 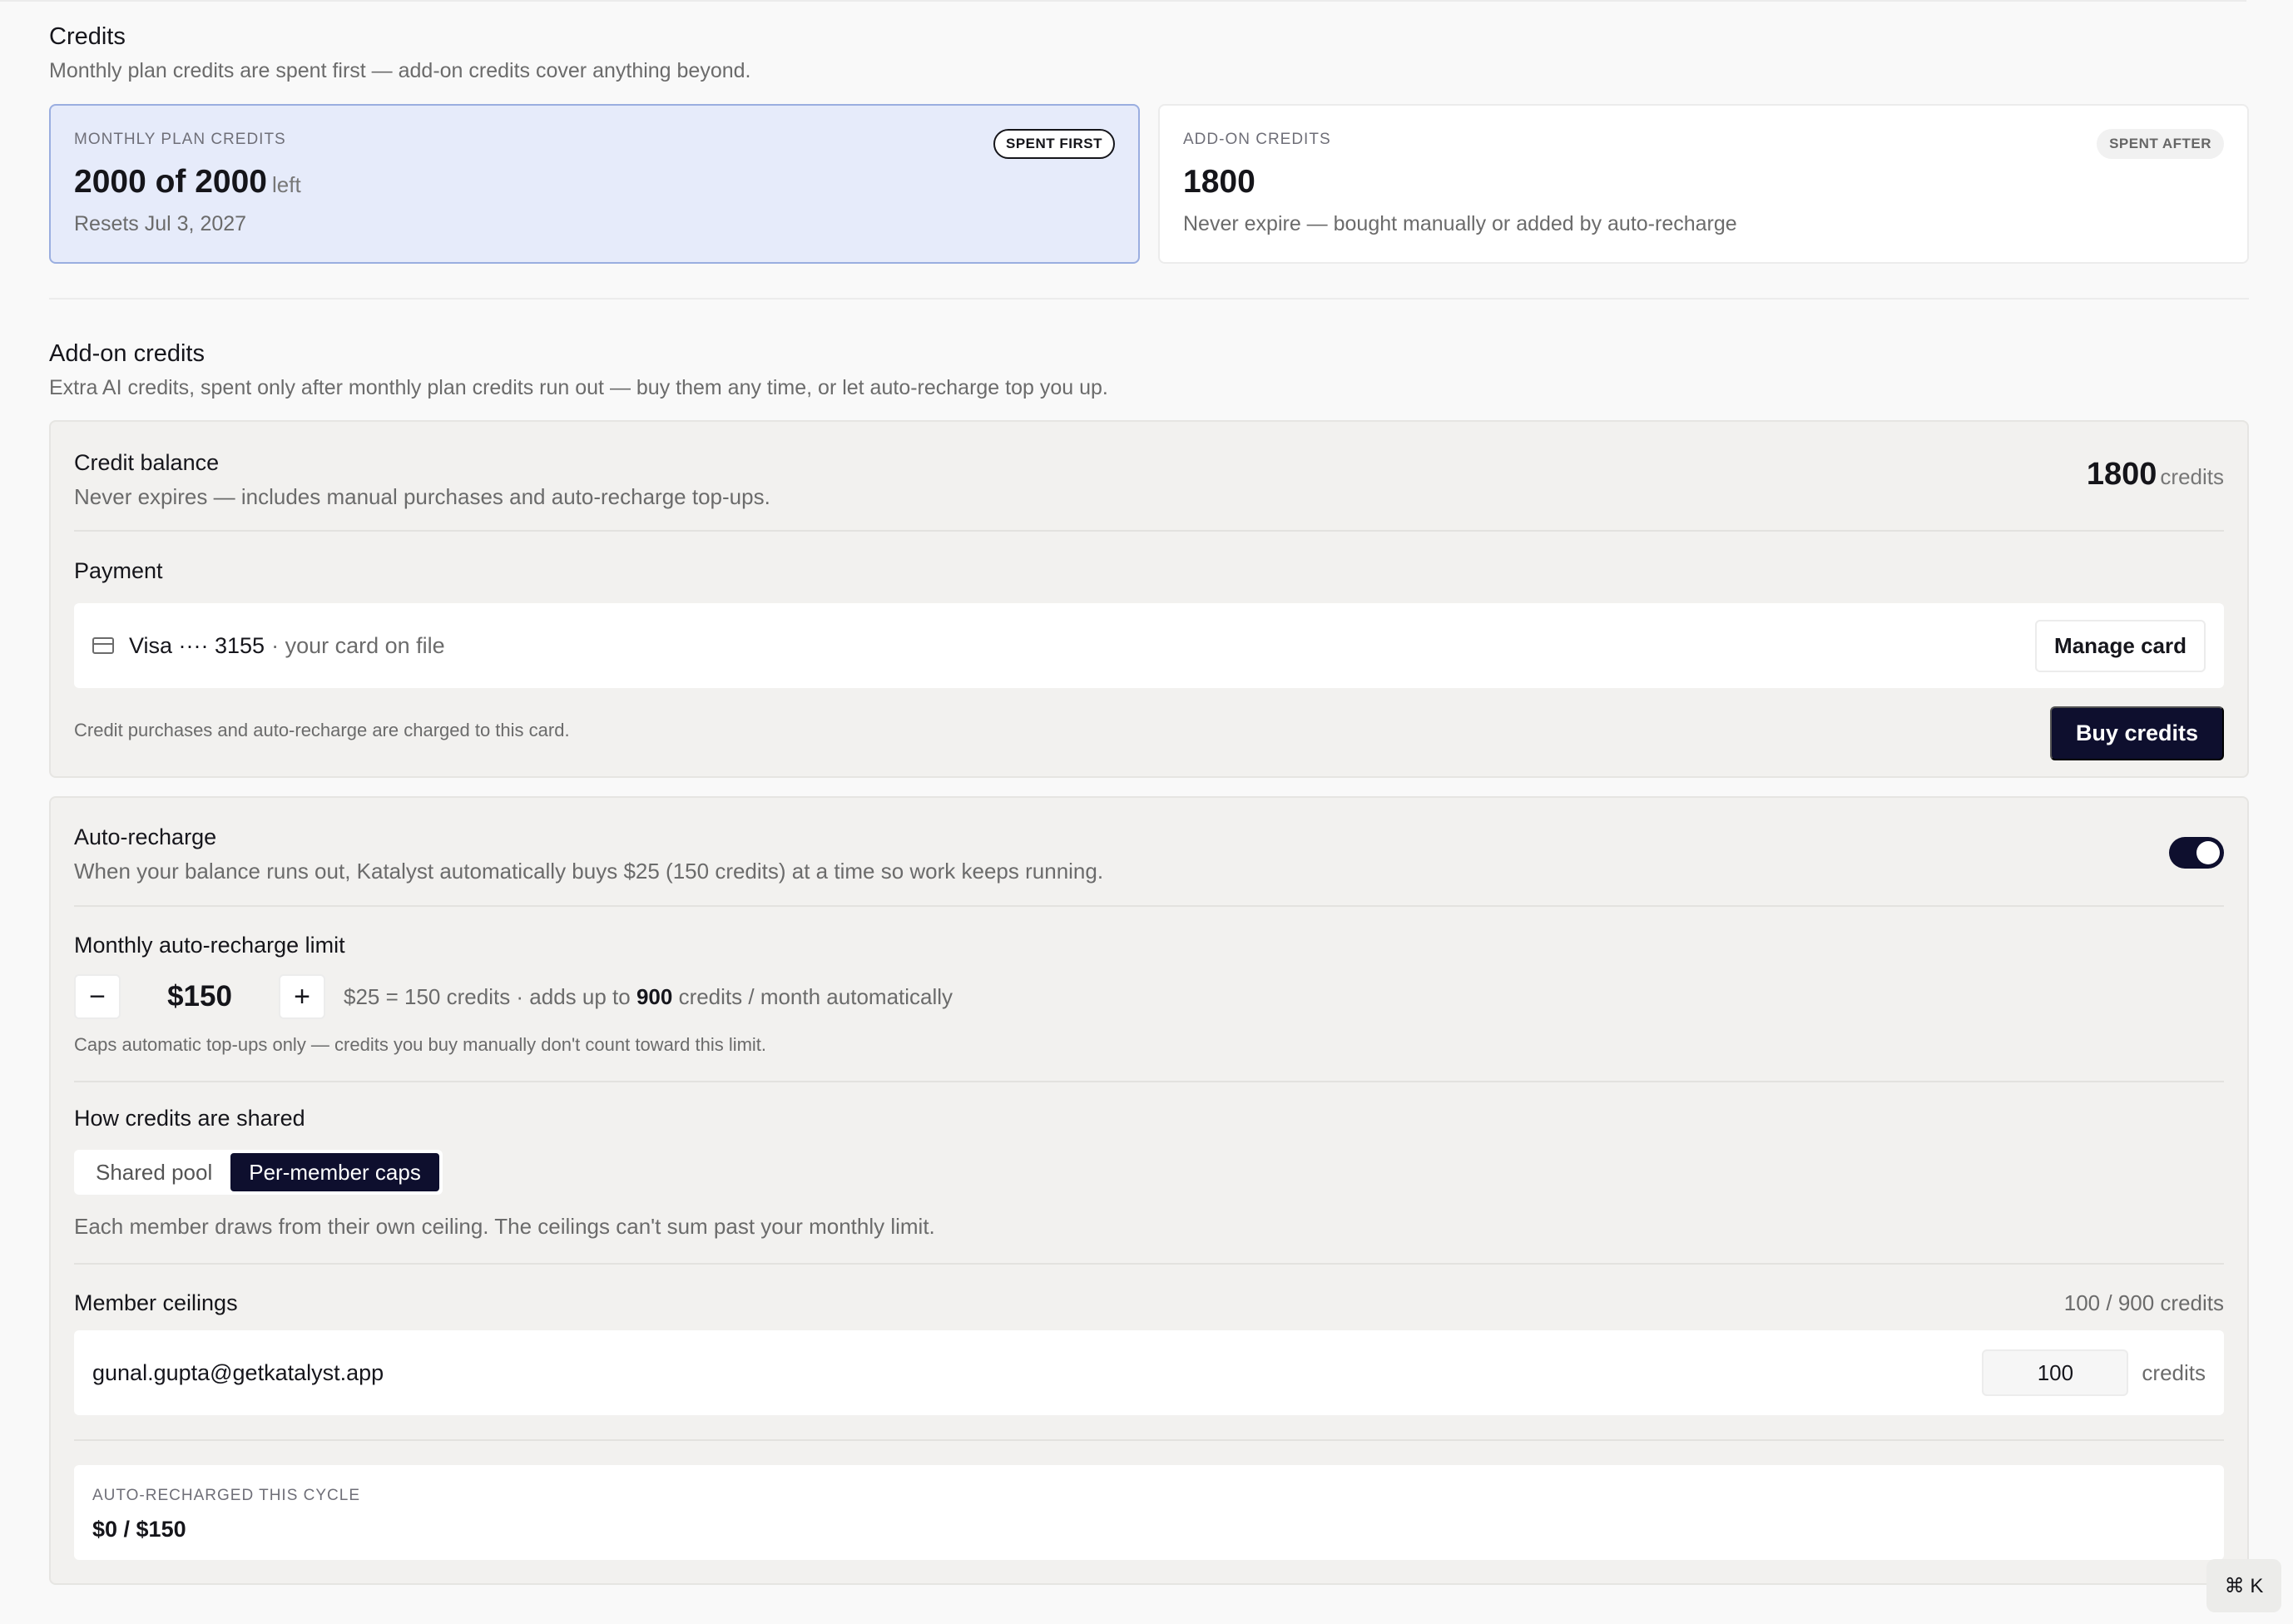 I want to click on monthly-credits-amount: 2000 of 2000 left, so click(x=594, y=183).